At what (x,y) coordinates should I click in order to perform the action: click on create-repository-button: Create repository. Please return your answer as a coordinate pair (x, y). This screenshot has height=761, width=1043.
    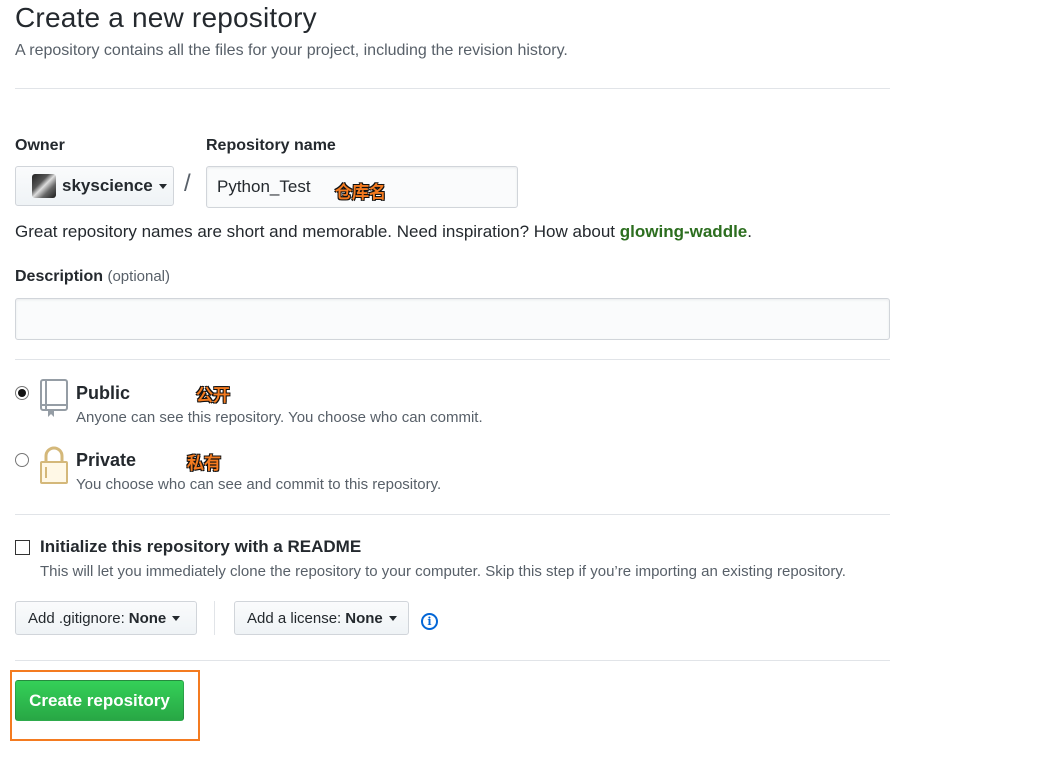
    Looking at the image, I should click on (99, 700).